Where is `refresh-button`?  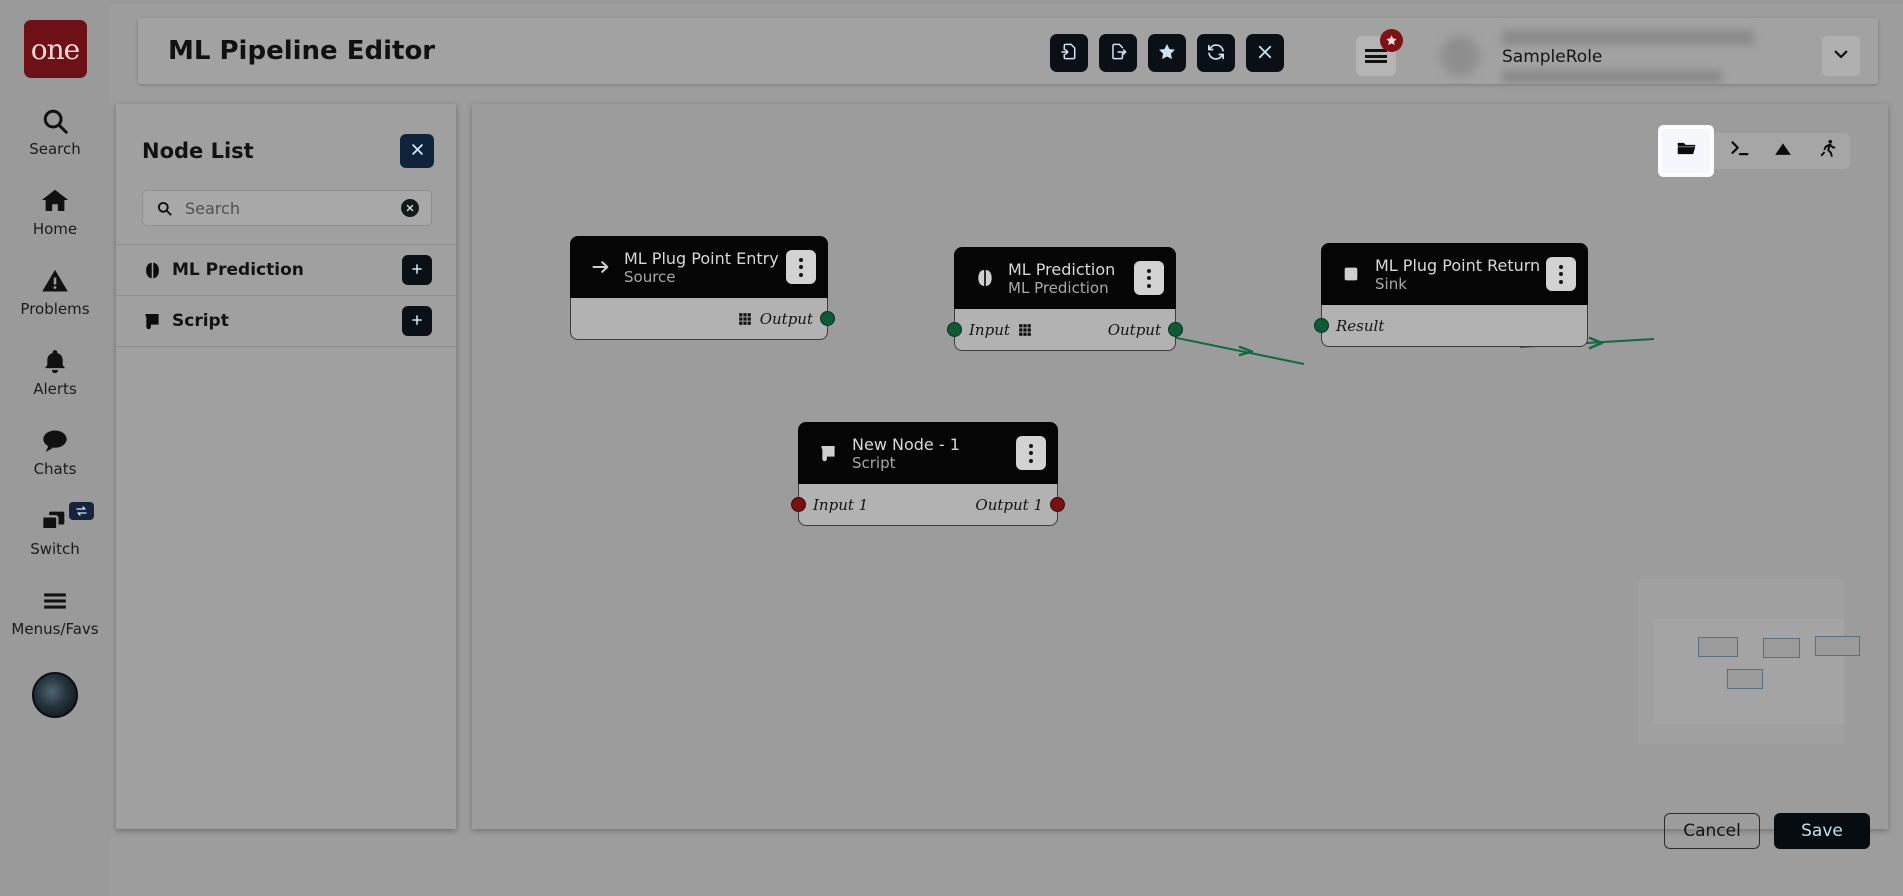
refresh-button is located at coordinates (1216, 53).